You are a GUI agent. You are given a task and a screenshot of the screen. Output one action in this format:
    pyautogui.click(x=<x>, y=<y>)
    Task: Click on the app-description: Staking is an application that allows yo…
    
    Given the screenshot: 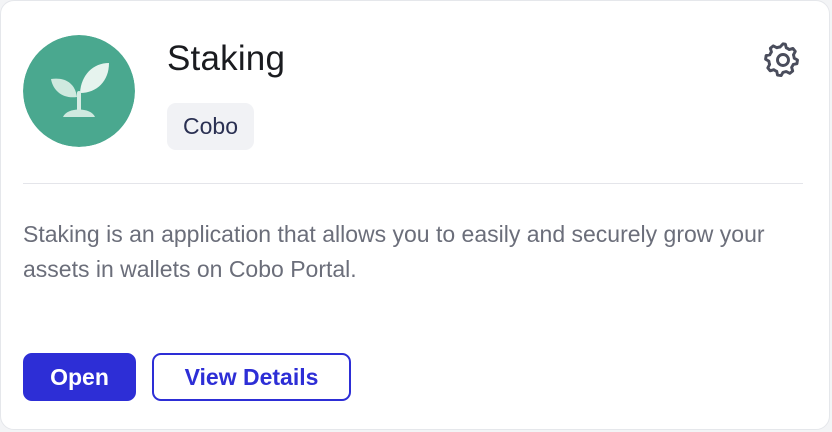 What is the action you would take?
    pyautogui.click(x=394, y=251)
    